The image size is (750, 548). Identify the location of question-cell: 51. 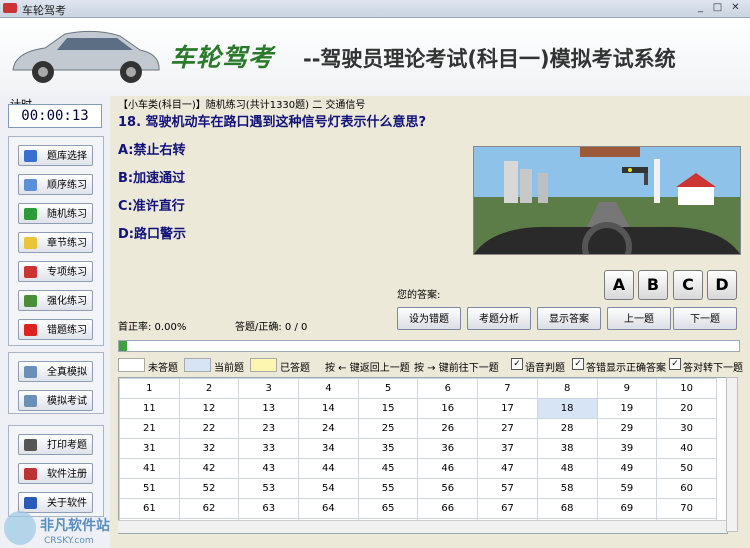
(149, 488).